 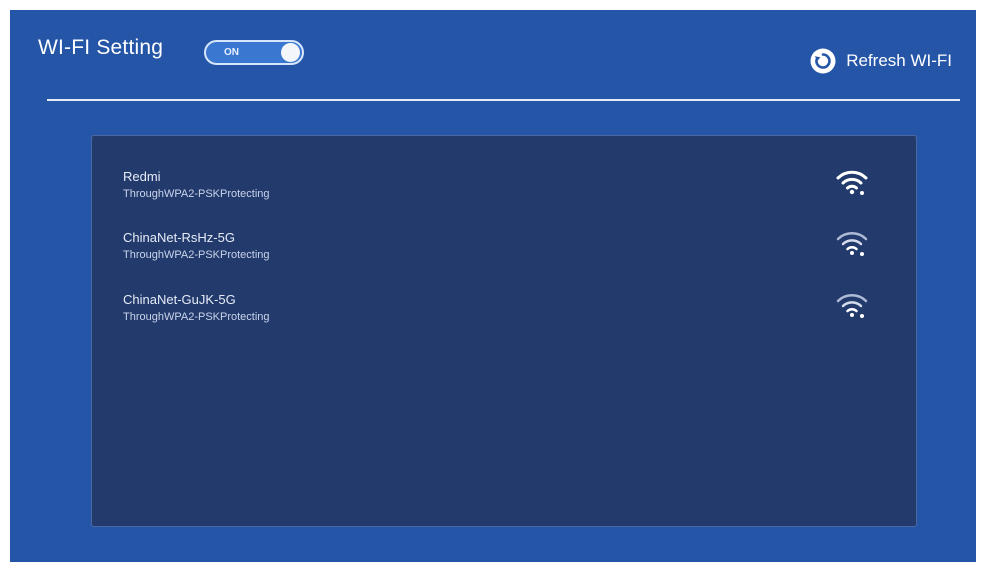 I want to click on refresh-wifi-button: Refresh WI-FI, so click(x=881, y=61).